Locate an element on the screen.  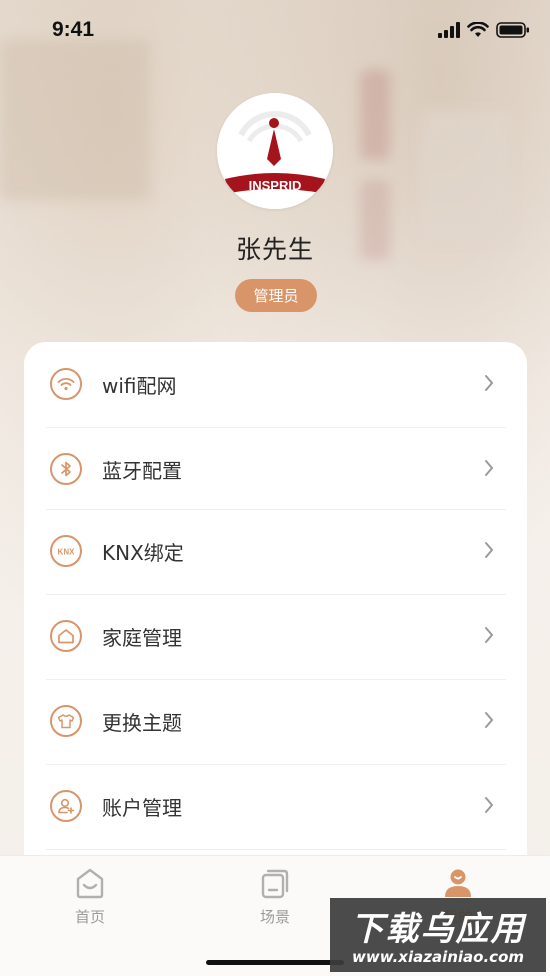
tab-label: 首页 is located at coordinates (89, 917).